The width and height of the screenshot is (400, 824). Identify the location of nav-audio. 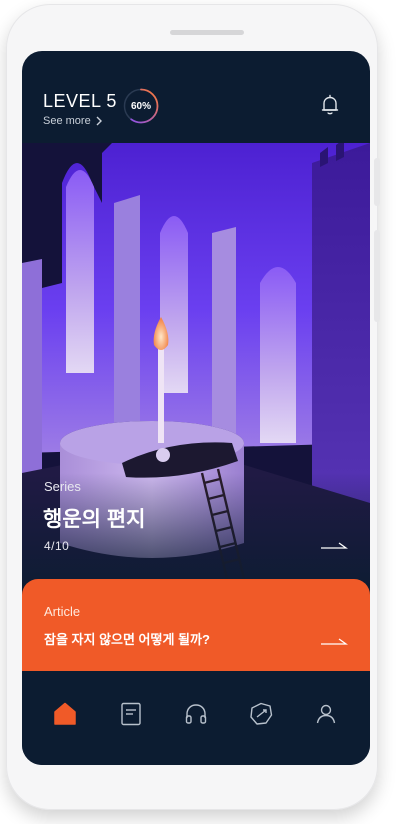
(196, 714).